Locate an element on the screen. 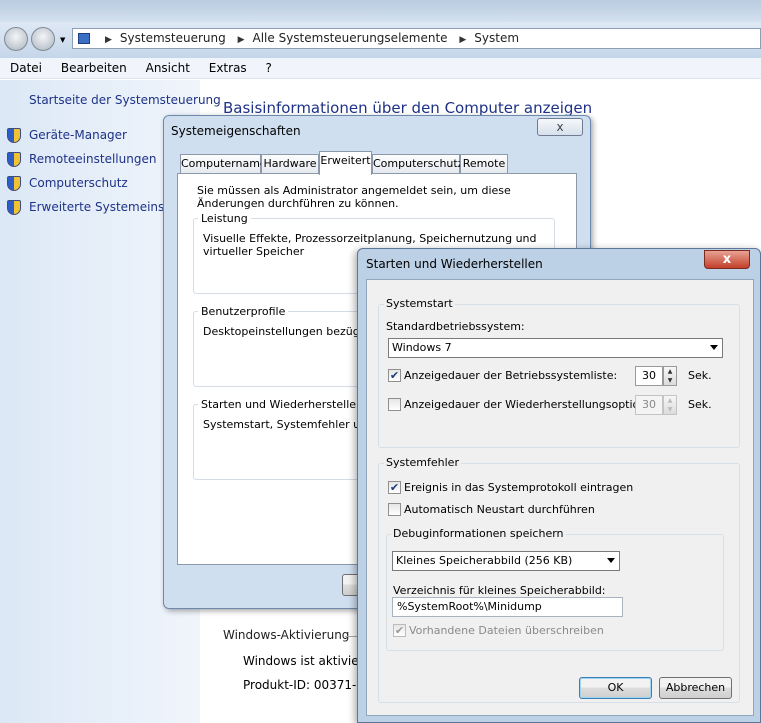  show-os-list-label: Anzeigedauer der Betriebssystemliste: is located at coordinates (511, 375).